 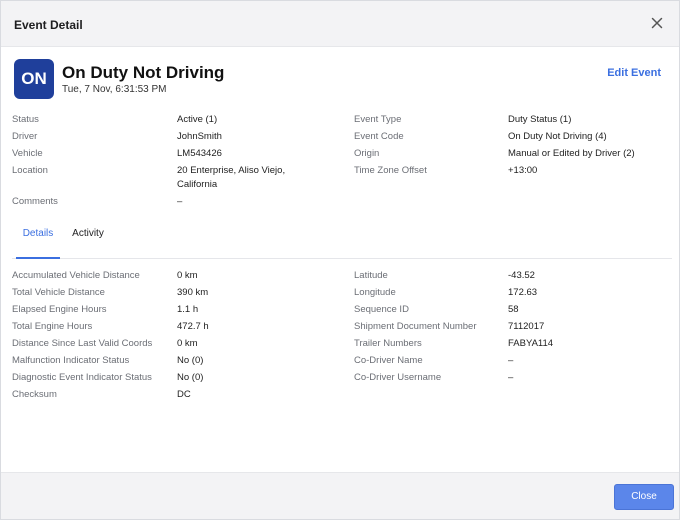 I want to click on detail-row: Co-Driver Name –, so click(x=513, y=363).